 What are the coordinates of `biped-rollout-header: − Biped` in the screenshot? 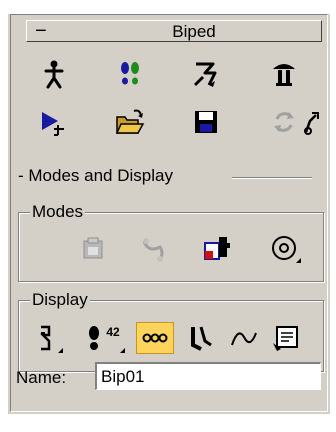 It's located at (174, 31).